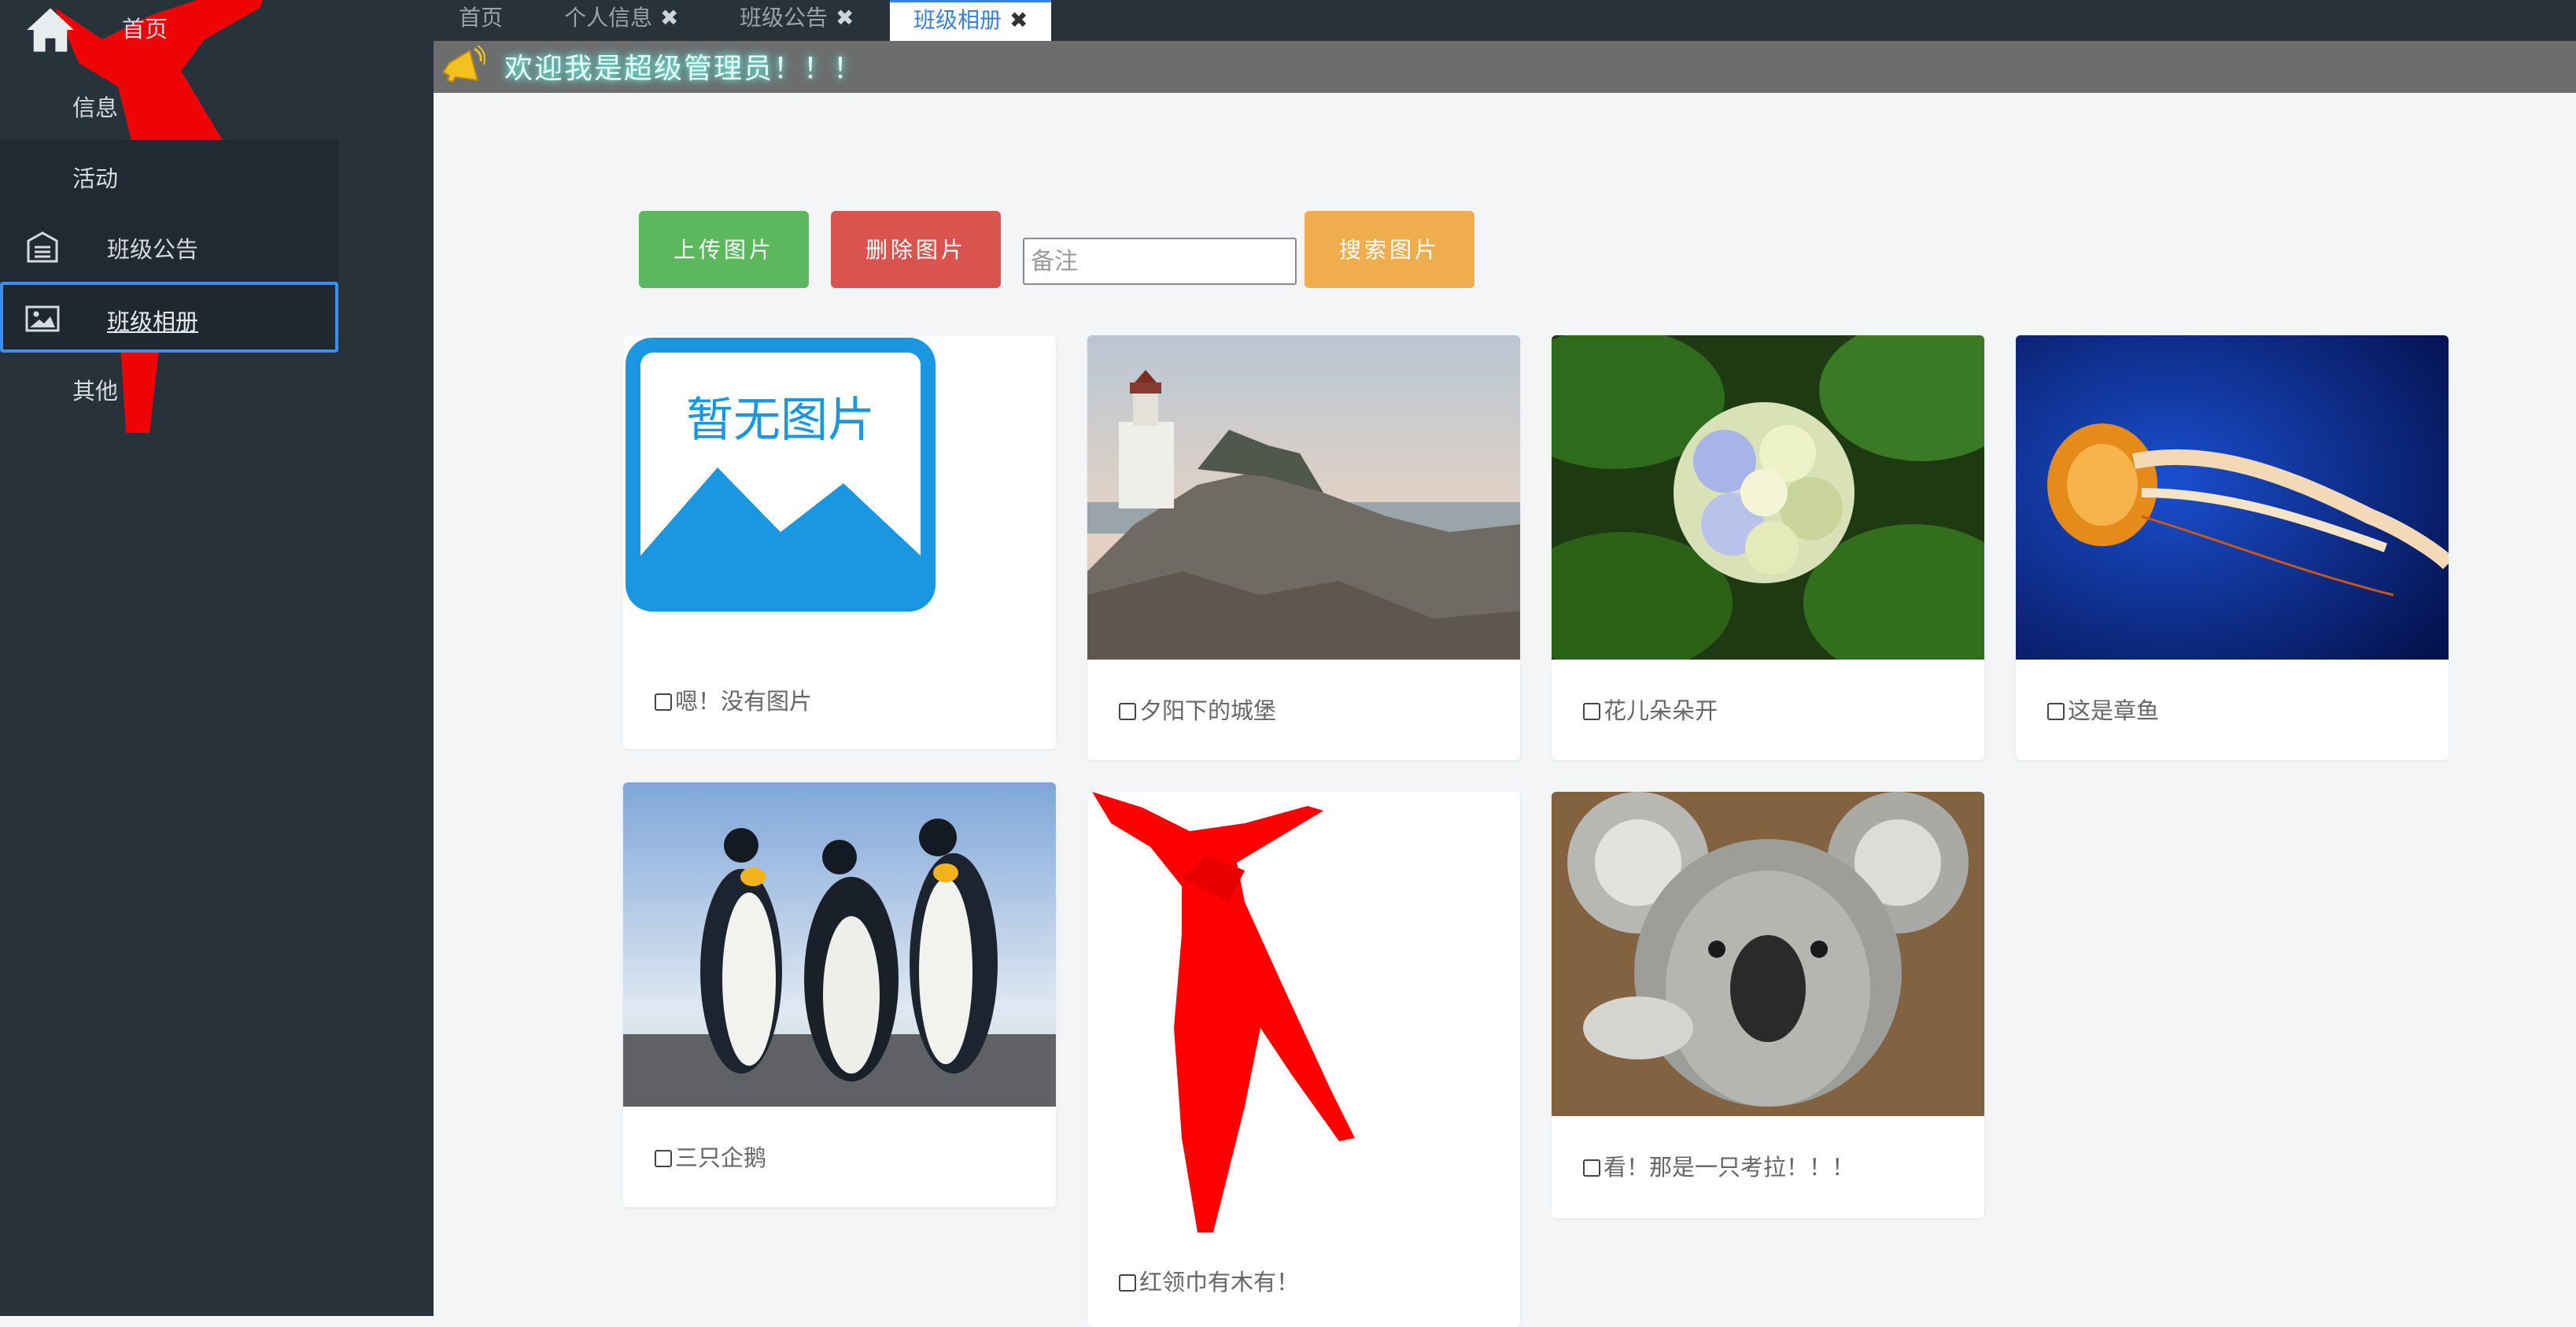 The image size is (2576, 1327). I want to click on photo-caption: 红领巾有木有！, so click(1209, 1280).